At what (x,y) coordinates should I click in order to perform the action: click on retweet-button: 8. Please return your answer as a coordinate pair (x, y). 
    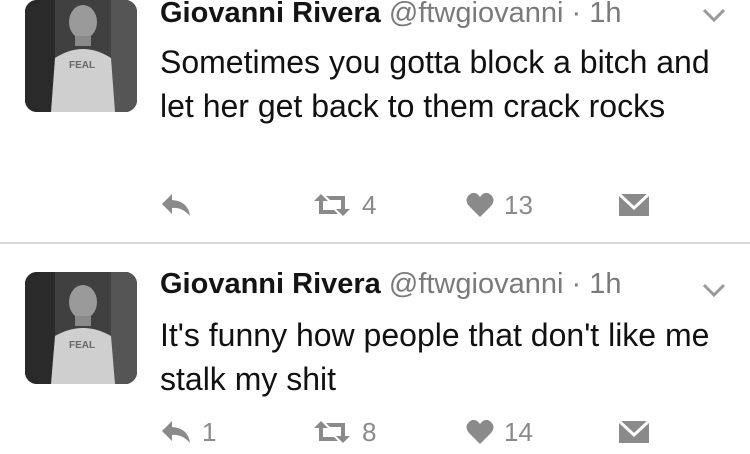
    Looking at the image, I should click on (344, 432).